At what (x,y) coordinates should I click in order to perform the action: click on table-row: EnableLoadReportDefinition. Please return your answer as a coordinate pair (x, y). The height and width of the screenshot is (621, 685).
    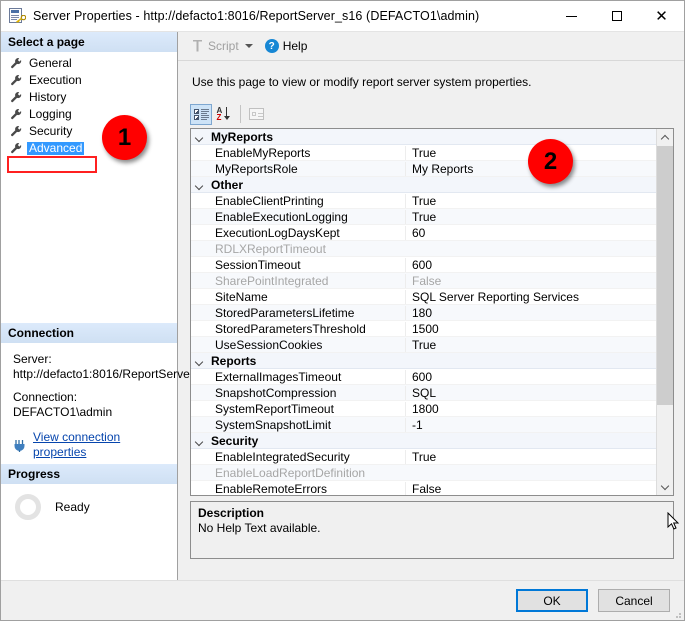
    Looking at the image, I should click on (423, 473).